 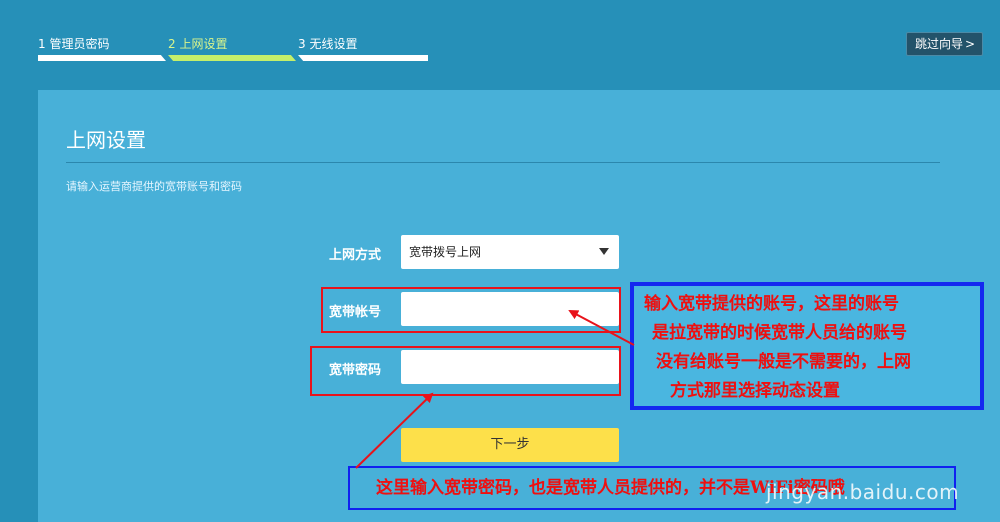 What do you see at coordinates (863, 492) in the screenshot?
I see `watermark: jingyan.baidu.com` at bounding box center [863, 492].